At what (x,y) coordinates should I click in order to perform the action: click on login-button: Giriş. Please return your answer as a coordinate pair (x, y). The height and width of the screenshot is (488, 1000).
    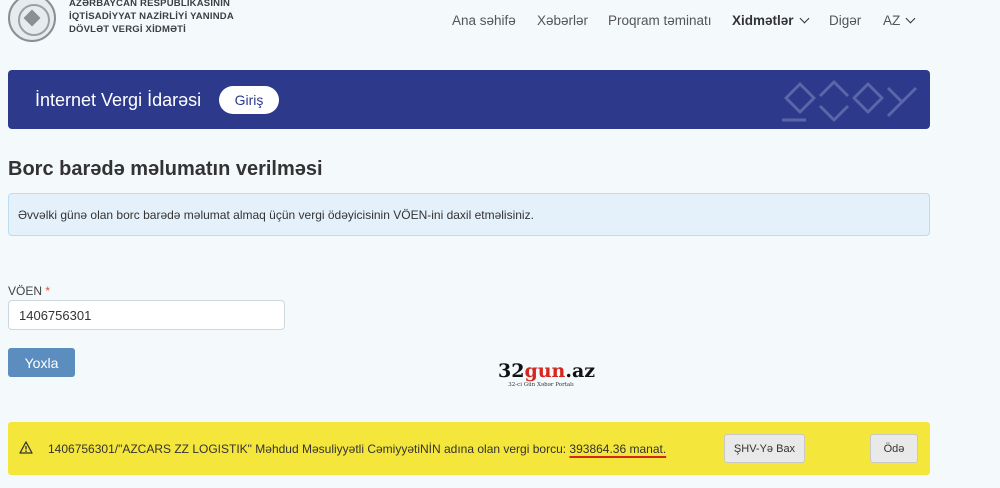
    Looking at the image, I should click on (249, 100).